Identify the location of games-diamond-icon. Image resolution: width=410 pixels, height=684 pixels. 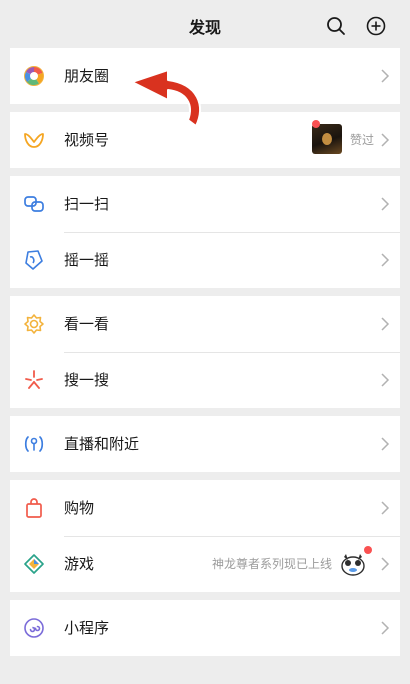
(34, 564).